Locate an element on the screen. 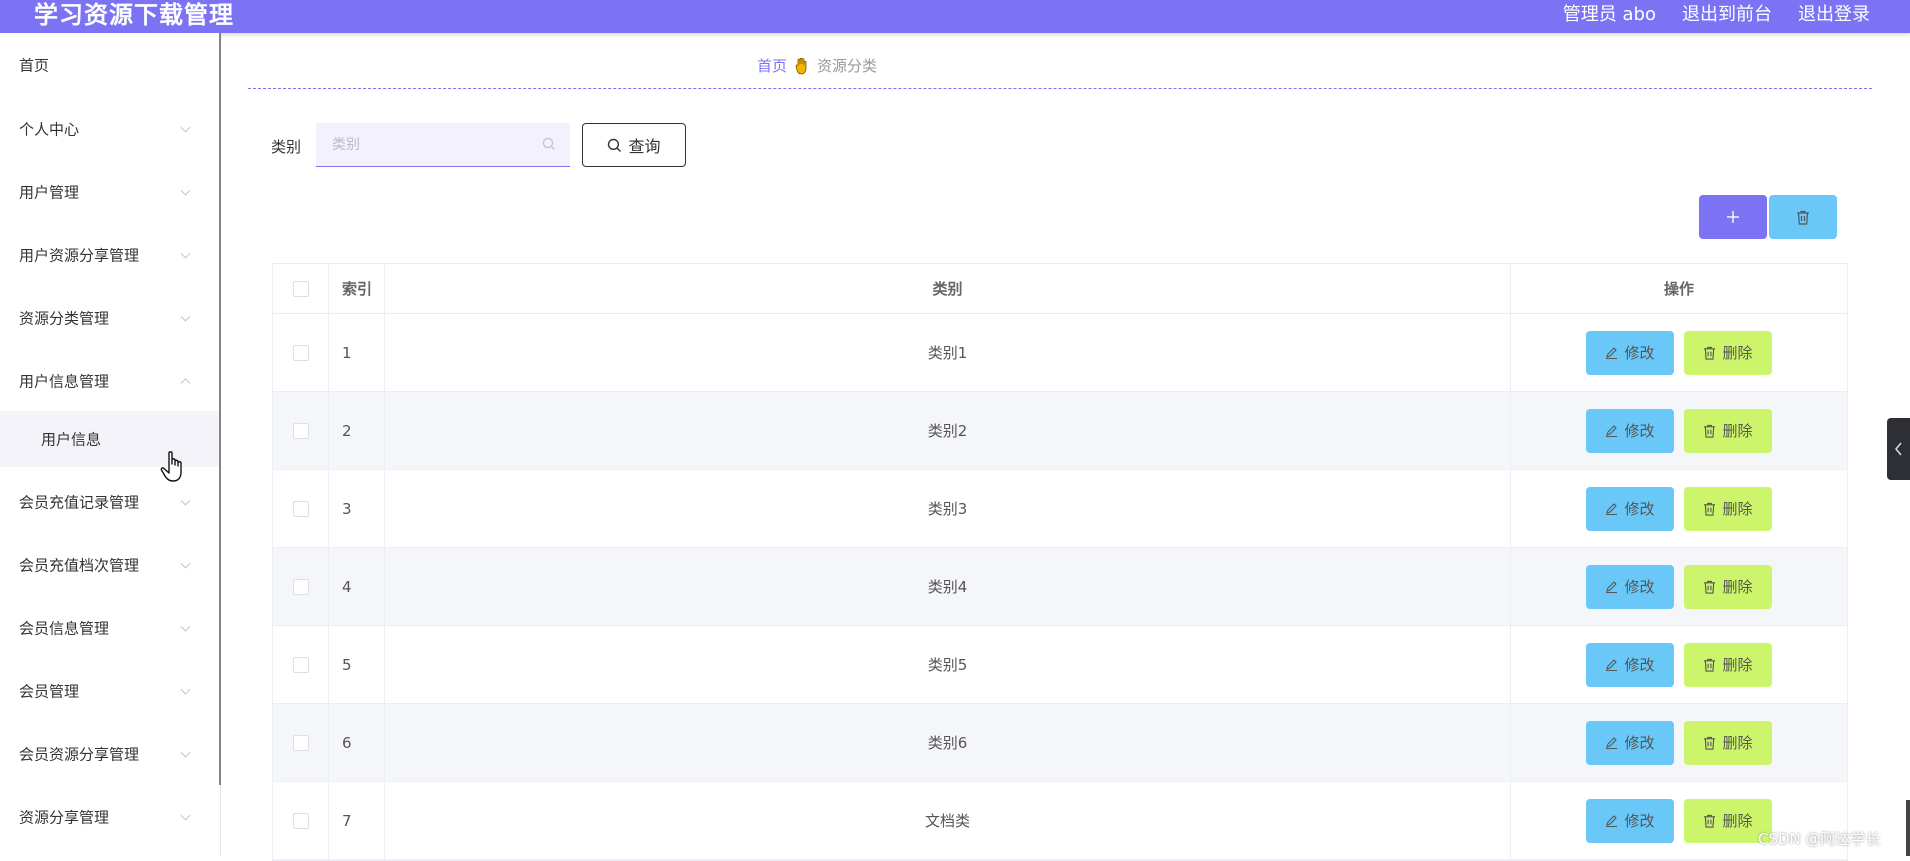 This screenshot has height=861, width=1910. sidebar-item-personal-center: 个人中心 is located at coordinates (110, 129).